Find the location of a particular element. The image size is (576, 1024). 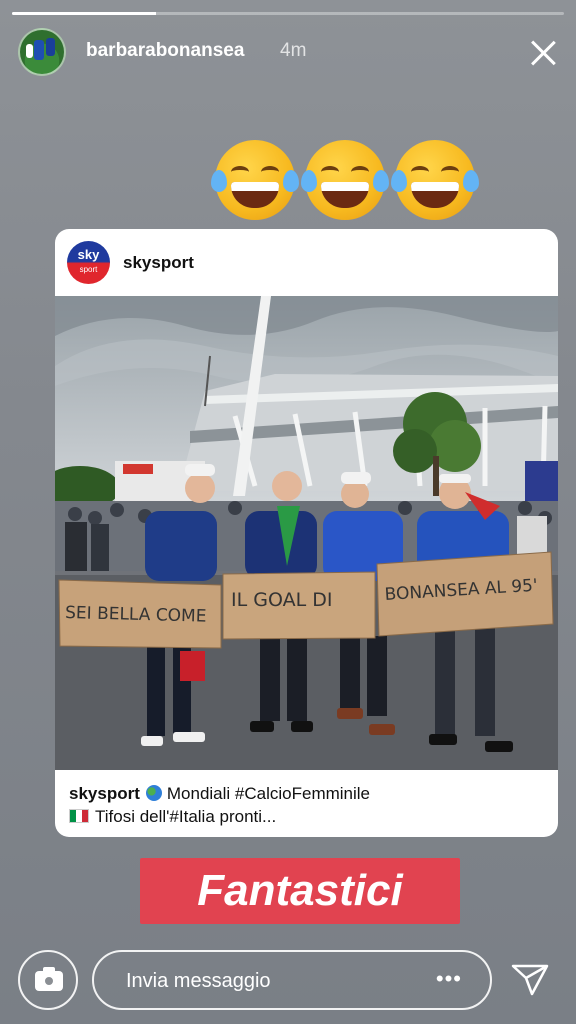

post-header: sky sport skysport is located at coordinates (306, 262).